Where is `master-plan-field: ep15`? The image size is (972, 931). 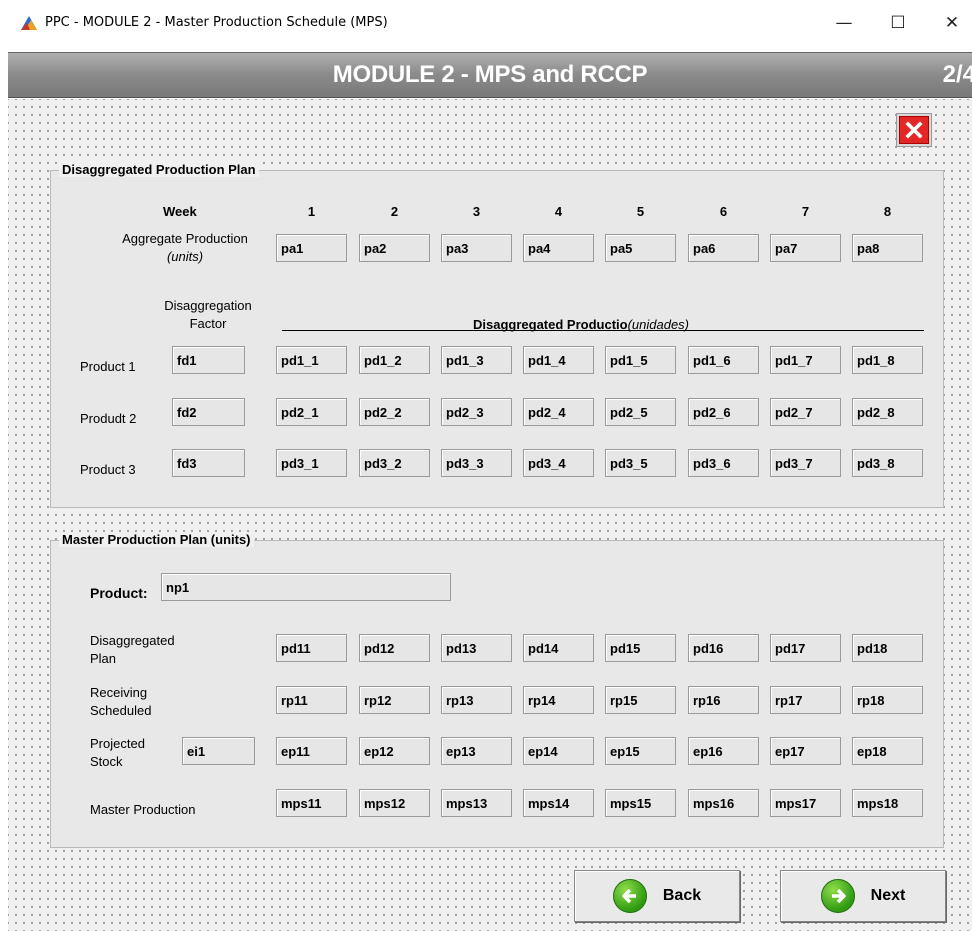 master-plan-field: ep15 is located at coordinates (640, 751).